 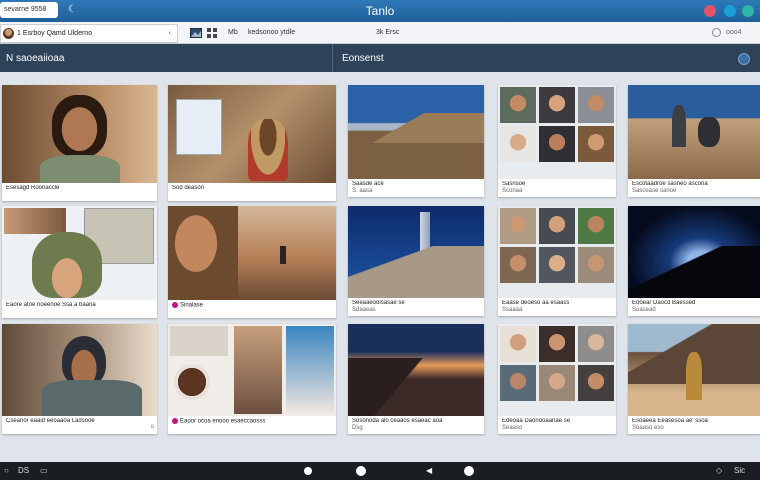 I want to click on avatar, so click(x=8, y=33).